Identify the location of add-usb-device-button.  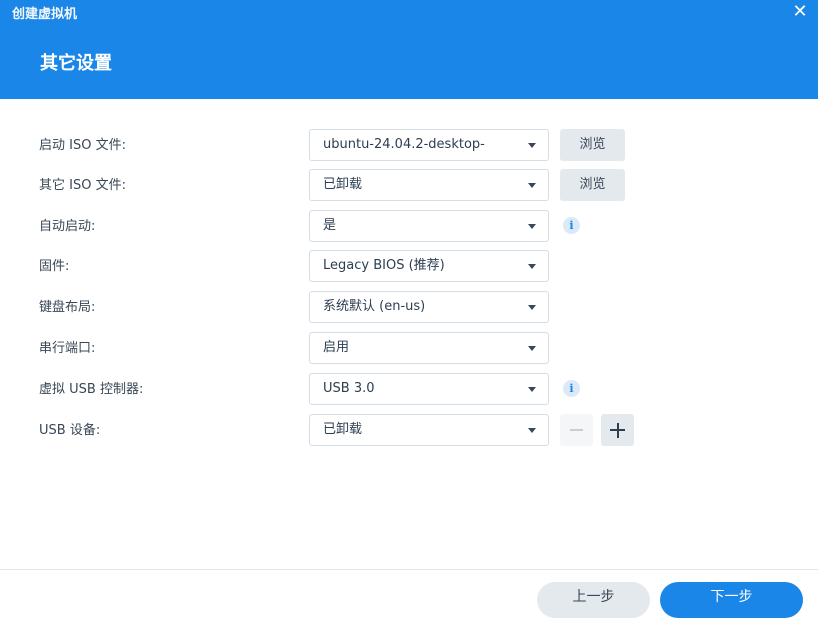
(617, 430).